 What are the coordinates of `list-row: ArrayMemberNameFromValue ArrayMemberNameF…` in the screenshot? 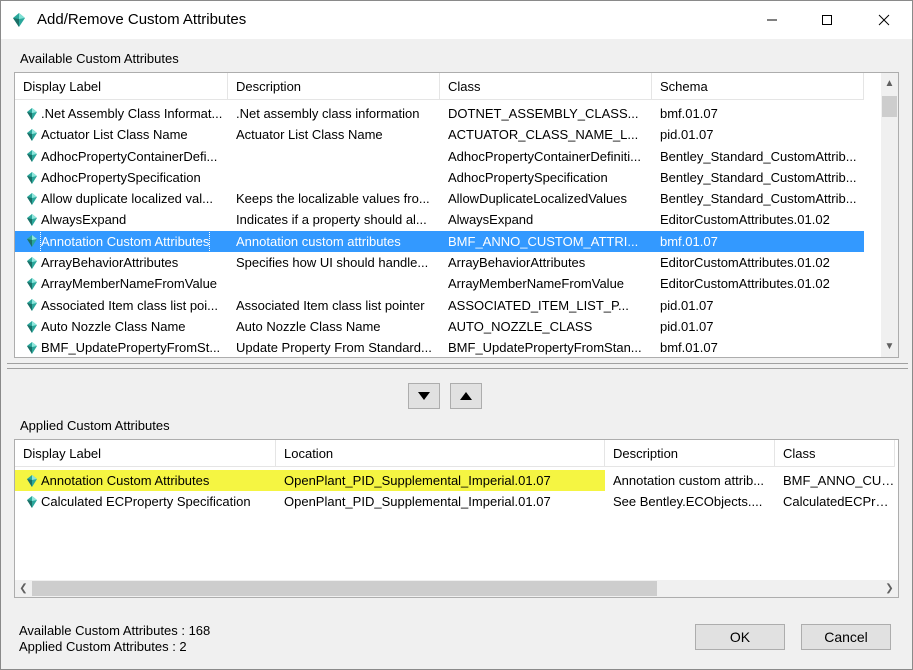 It's located at (439, 283).